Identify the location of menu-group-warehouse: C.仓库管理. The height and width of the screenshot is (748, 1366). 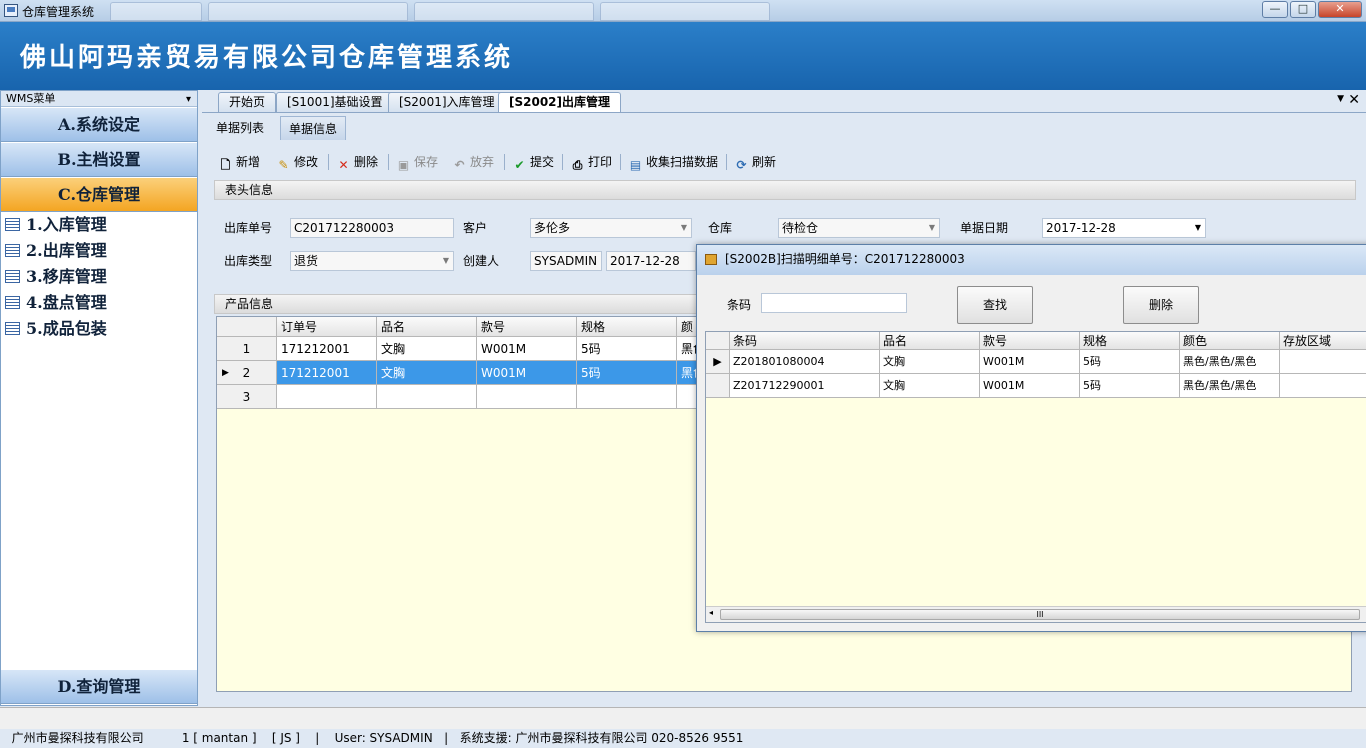
(99, 195).